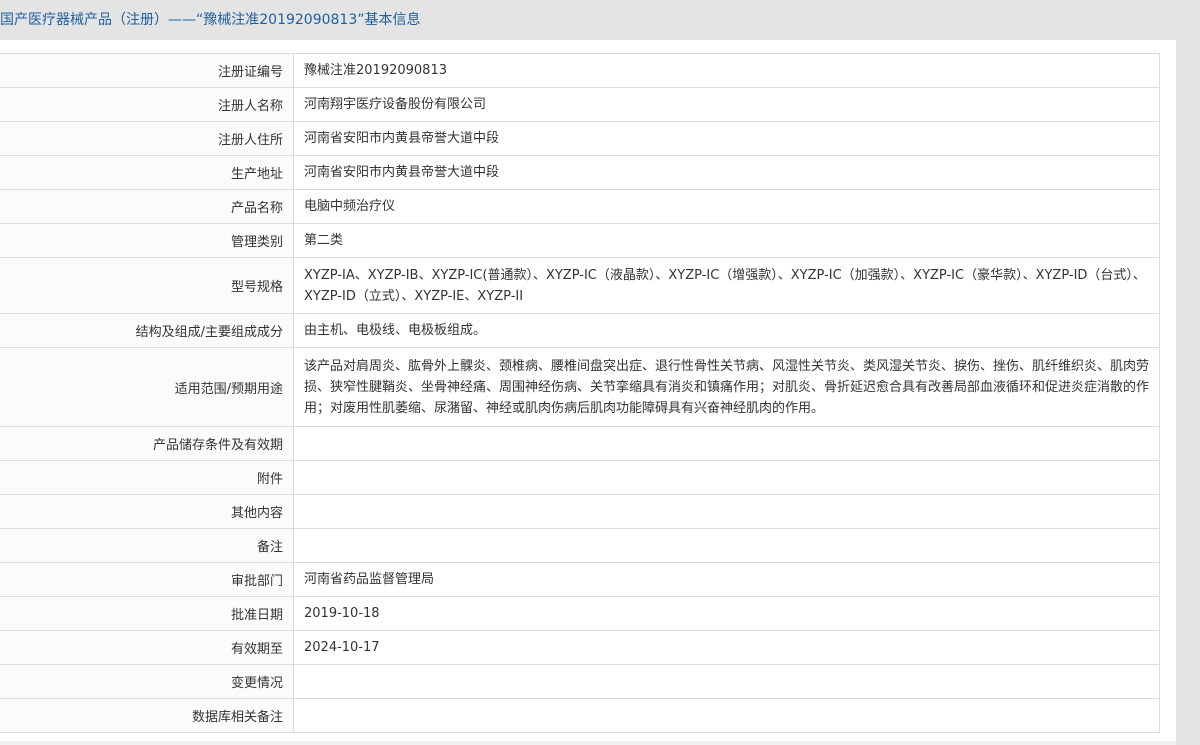 The height and width of the screenshot is (745, 1200). I want to click on page-title: 国产医疗器械产品（注册）——“豫械注准20192090813”基本信息, so click(210, 20).